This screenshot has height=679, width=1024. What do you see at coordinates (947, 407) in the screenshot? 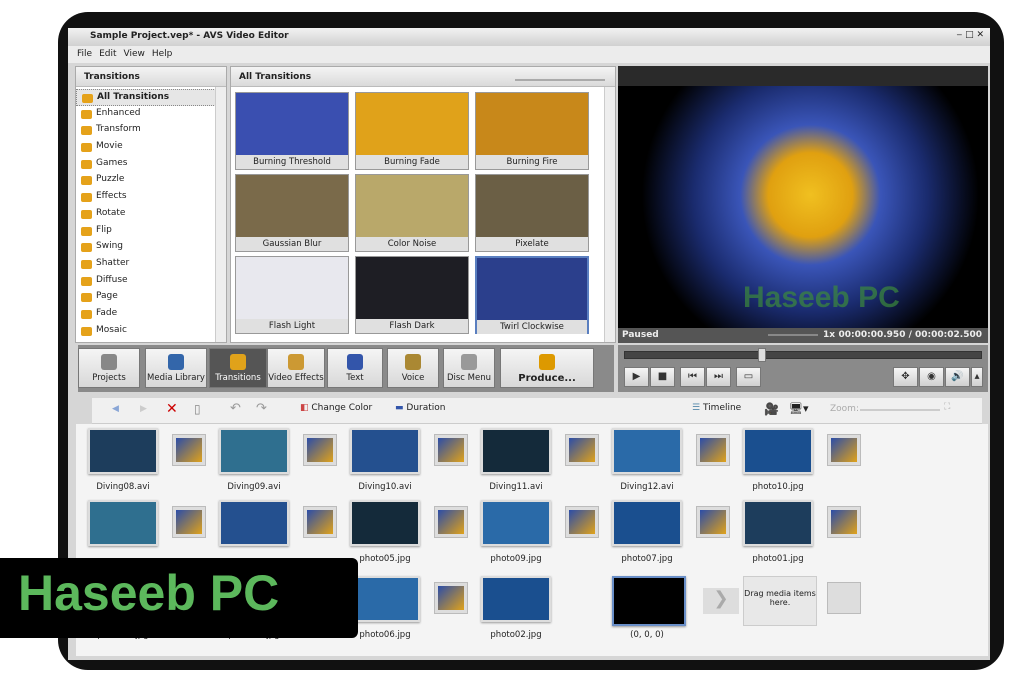
I see `fit-icon: ⛶` at bounding box center [947, 407].